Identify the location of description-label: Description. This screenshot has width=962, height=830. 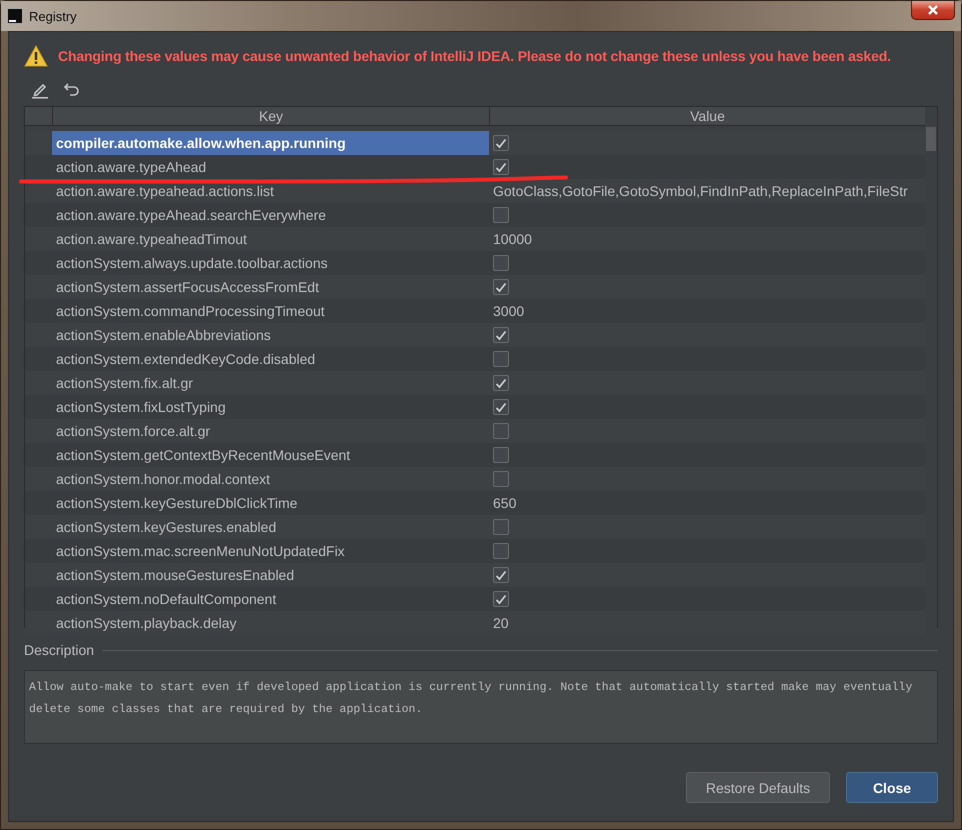
(59, 650).